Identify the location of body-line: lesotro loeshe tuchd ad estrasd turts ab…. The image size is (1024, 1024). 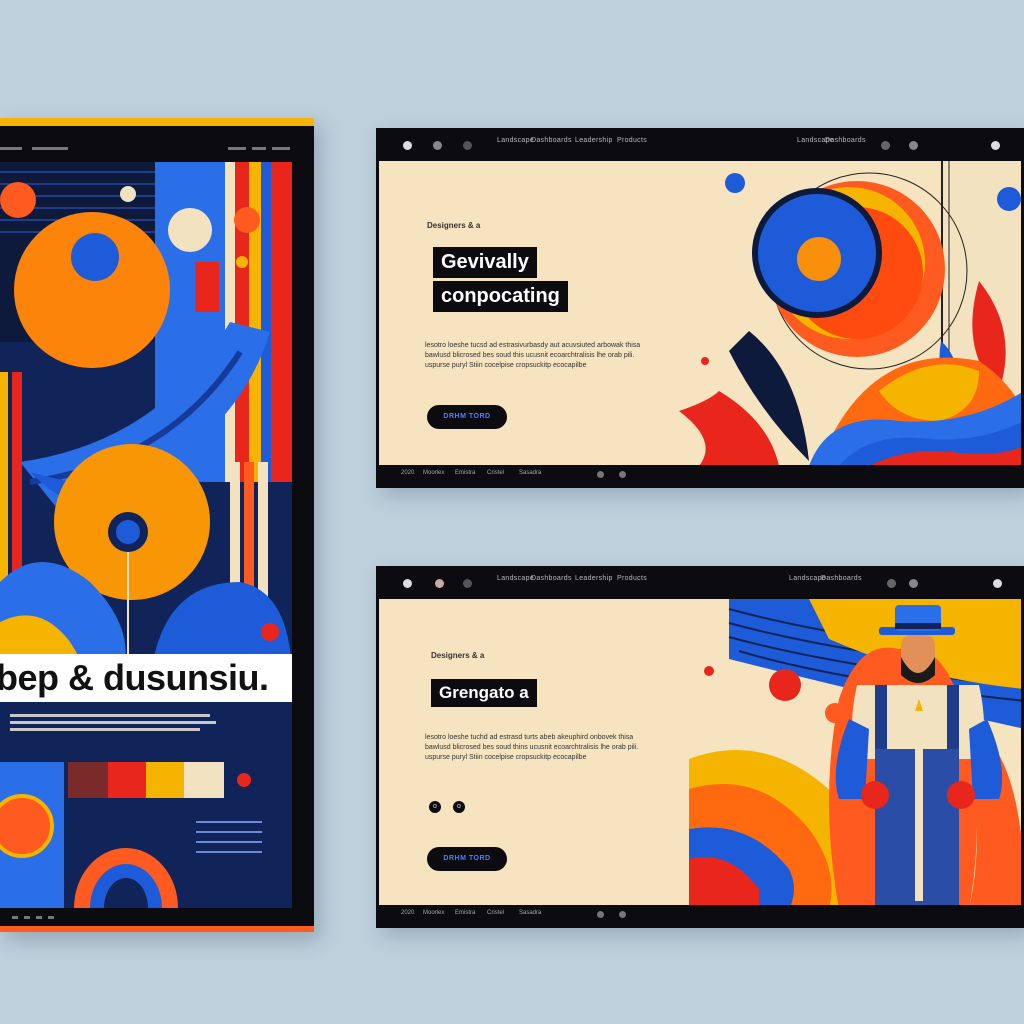
(529, 737).